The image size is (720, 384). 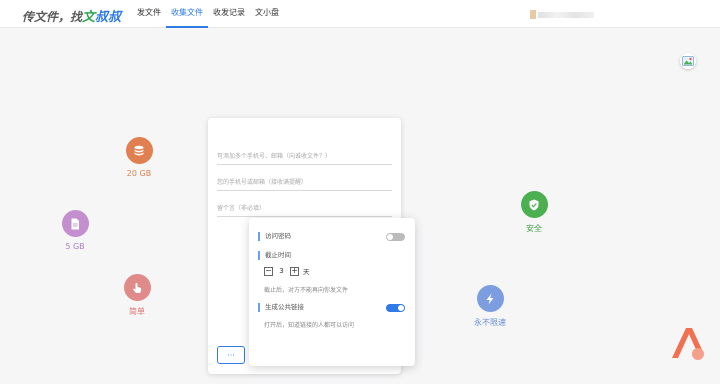 I want to click on plus-button: +, so click(x=294, y=271).